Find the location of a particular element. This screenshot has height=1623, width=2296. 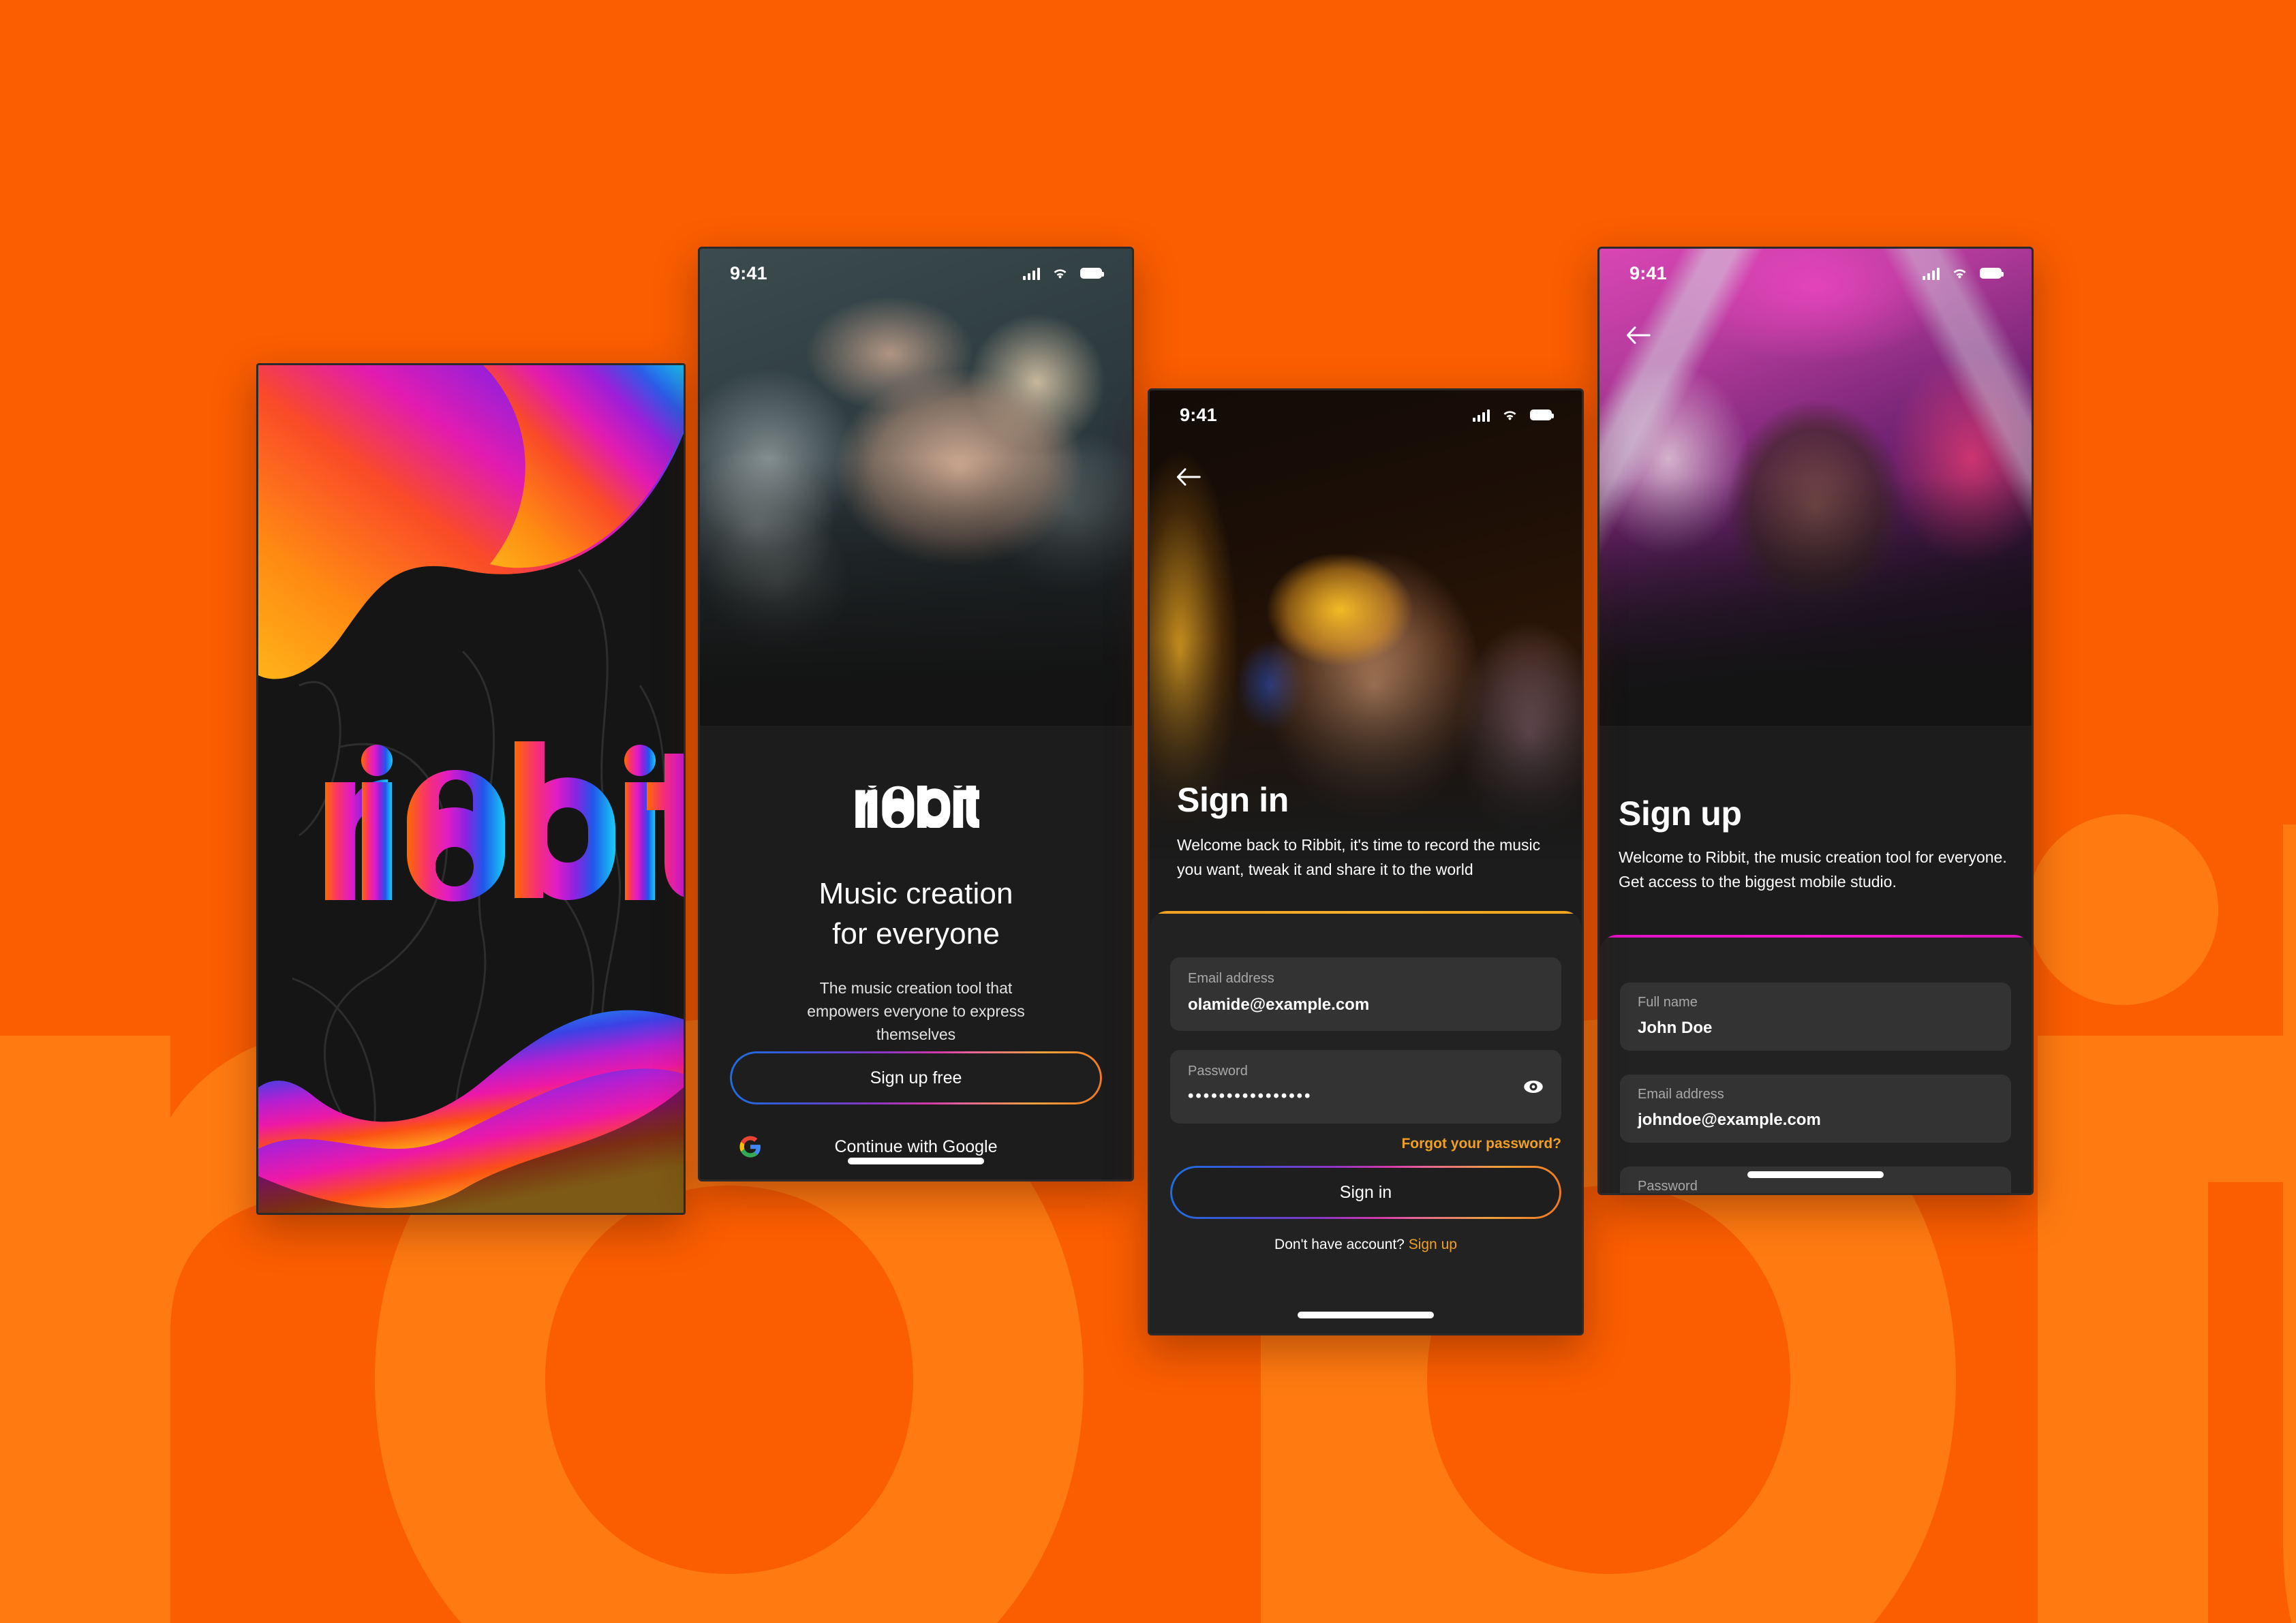

full-name-field-value: John Doe is located at coordinates (1676, 1028).